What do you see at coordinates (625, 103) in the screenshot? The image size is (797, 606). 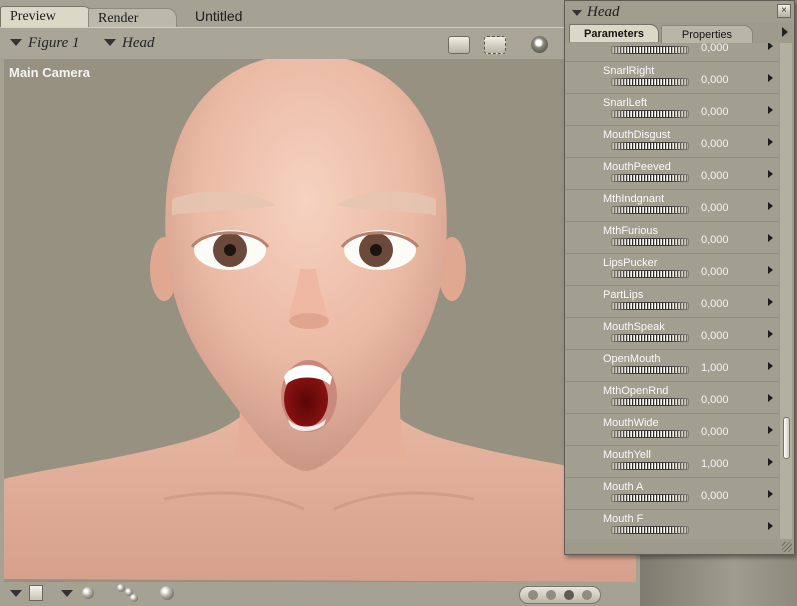 I see `parameter-name: SnarlLeft` at bounding box center [625, 103].